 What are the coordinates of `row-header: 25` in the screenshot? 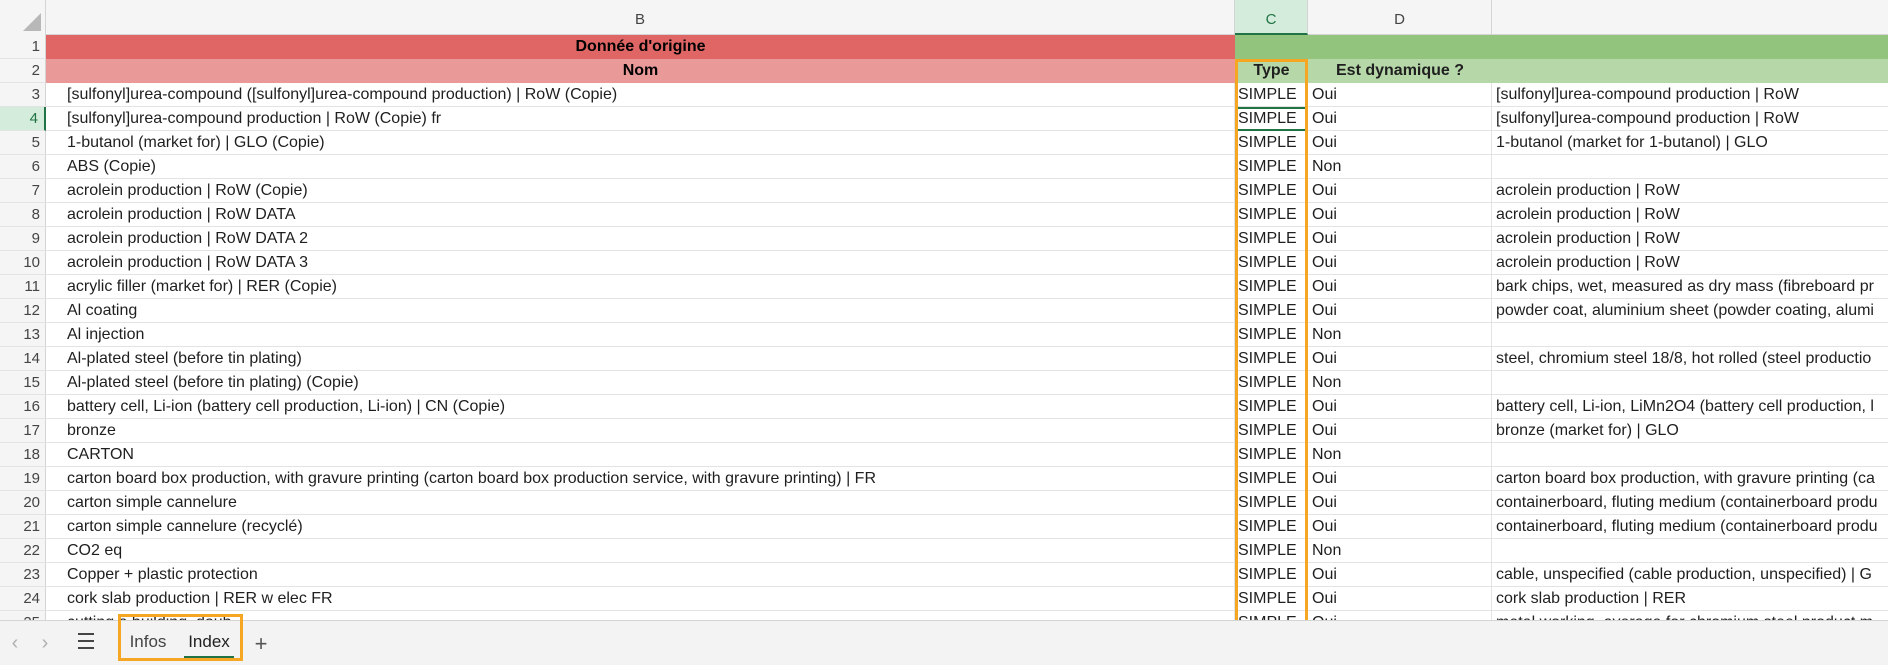 It's located at (23, 615).